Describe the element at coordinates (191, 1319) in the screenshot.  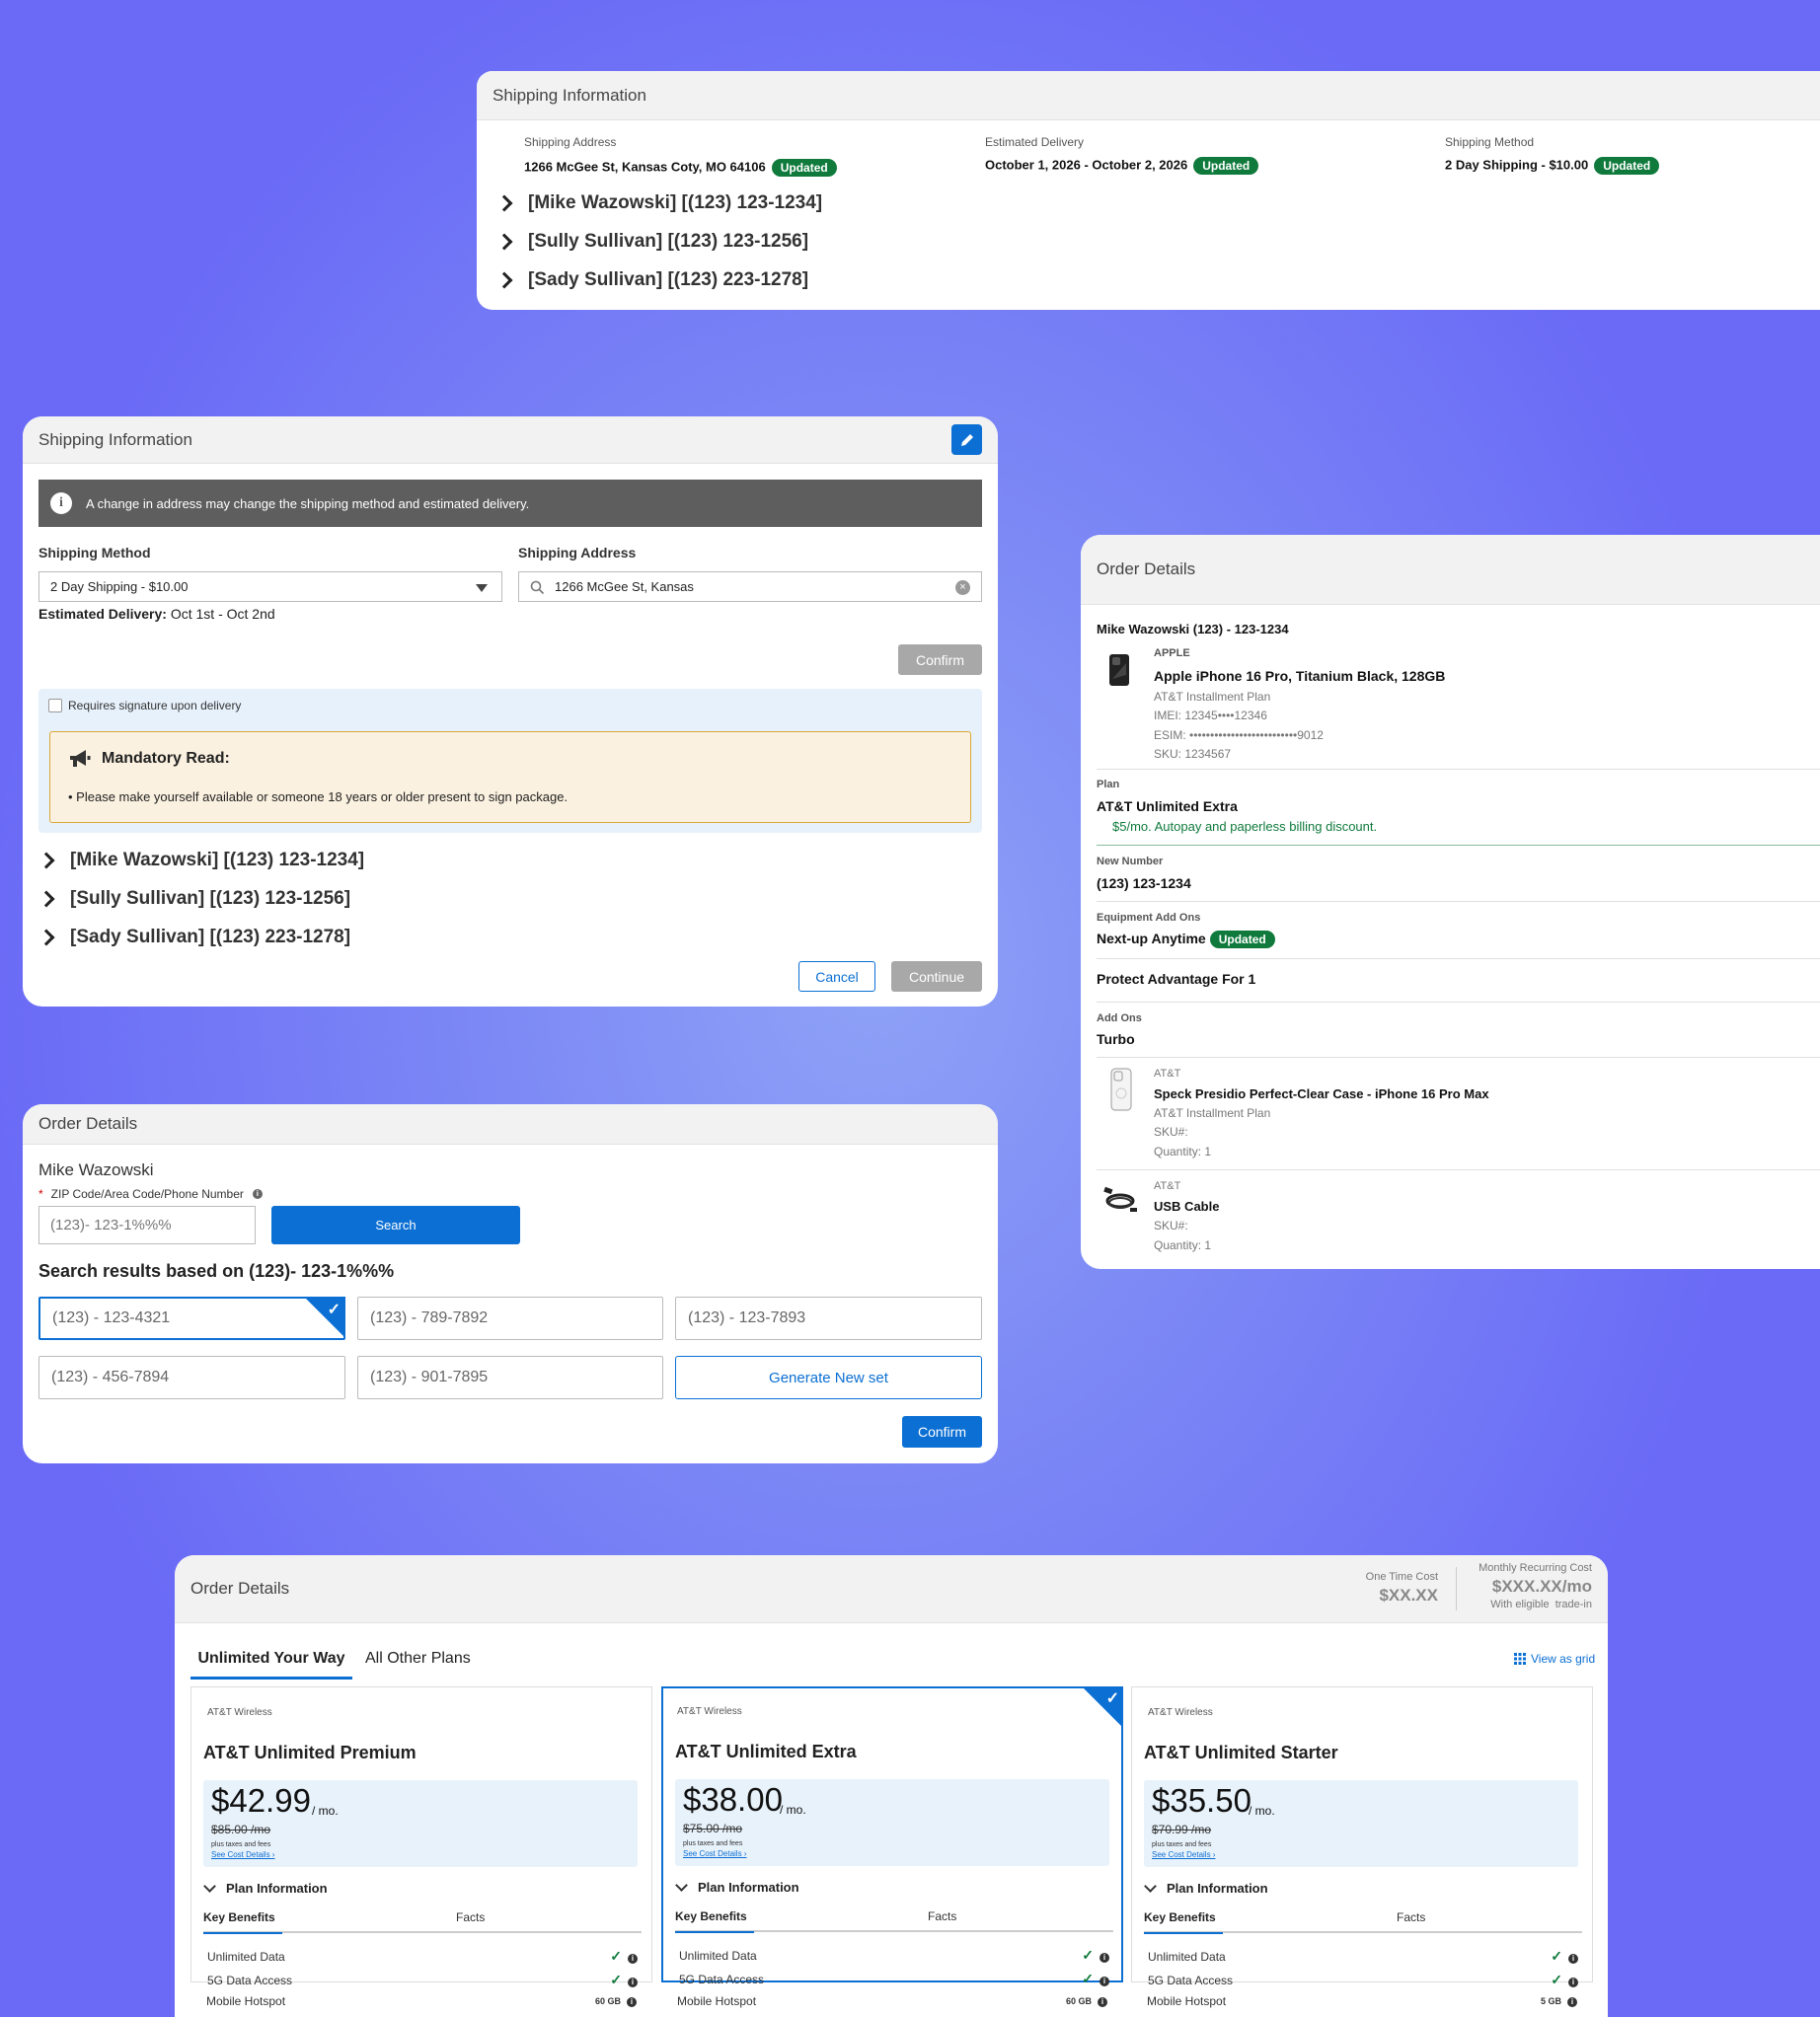
I see `number-option-selected: (123) - 123-4321 ✓` at that location.